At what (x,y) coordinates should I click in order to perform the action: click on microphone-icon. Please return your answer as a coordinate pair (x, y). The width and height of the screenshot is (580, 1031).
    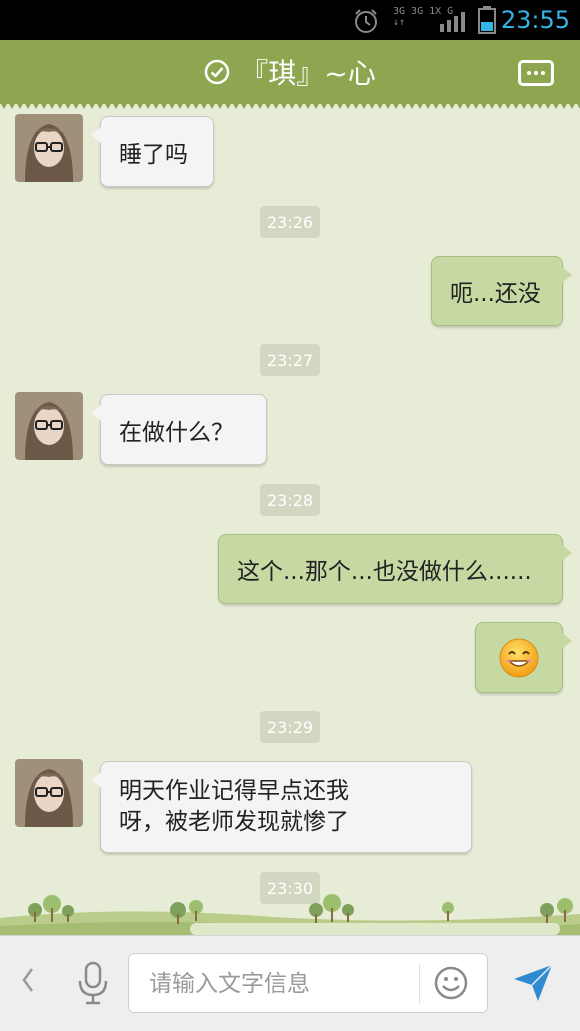
    Looking at the image, I should click on (93, 983).